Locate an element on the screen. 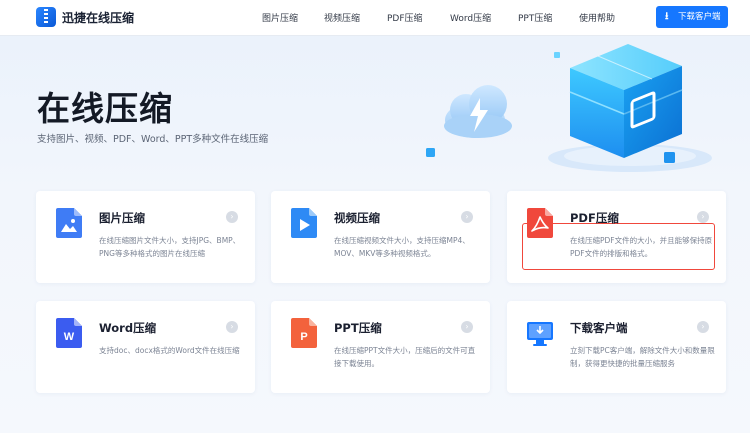 This screenshot has height=433, width=750. nav-item-video-compress: 视频压缩 is located at coordinates (342, 17).